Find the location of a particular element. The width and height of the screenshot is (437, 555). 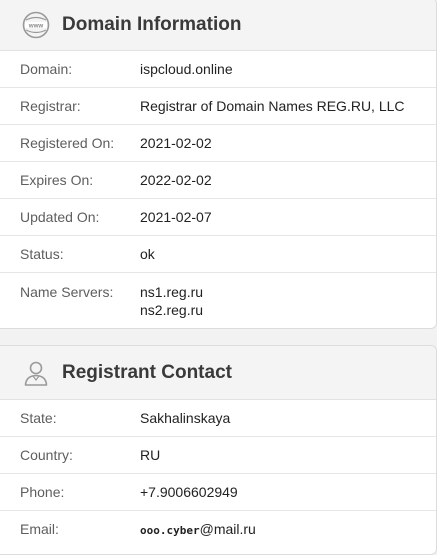

email-row: Email: ooo.cyber@mail.ru is located at coordinates (218, 529).